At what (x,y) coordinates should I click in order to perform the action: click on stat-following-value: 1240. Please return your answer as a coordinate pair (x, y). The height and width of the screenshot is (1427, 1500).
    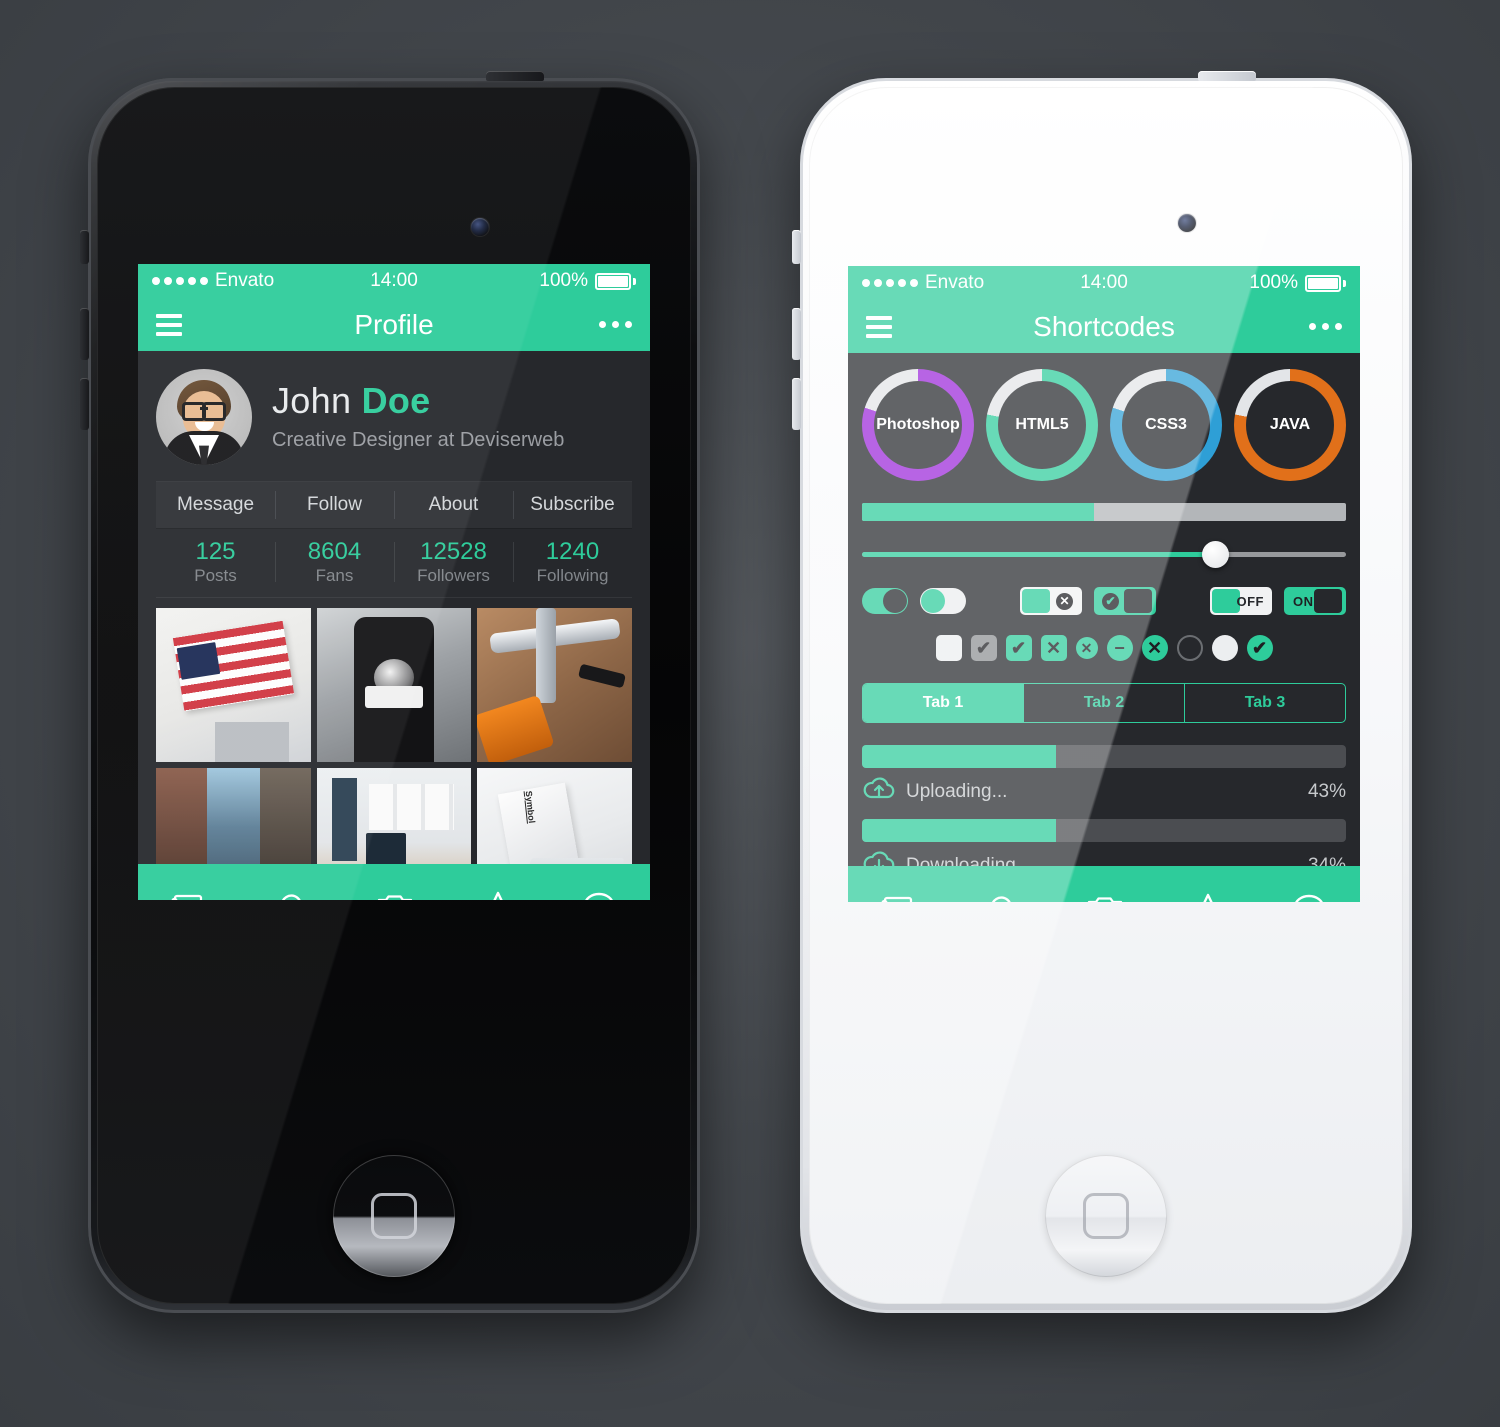
    Looking at the image, I should click on (572, 551).